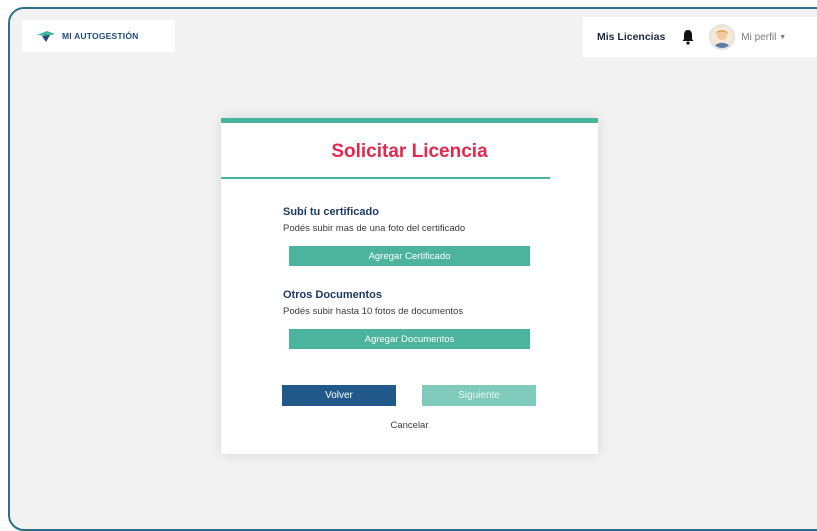 This screenshot has height=531, width=817. I want to click on avatar, so click(722, 37).